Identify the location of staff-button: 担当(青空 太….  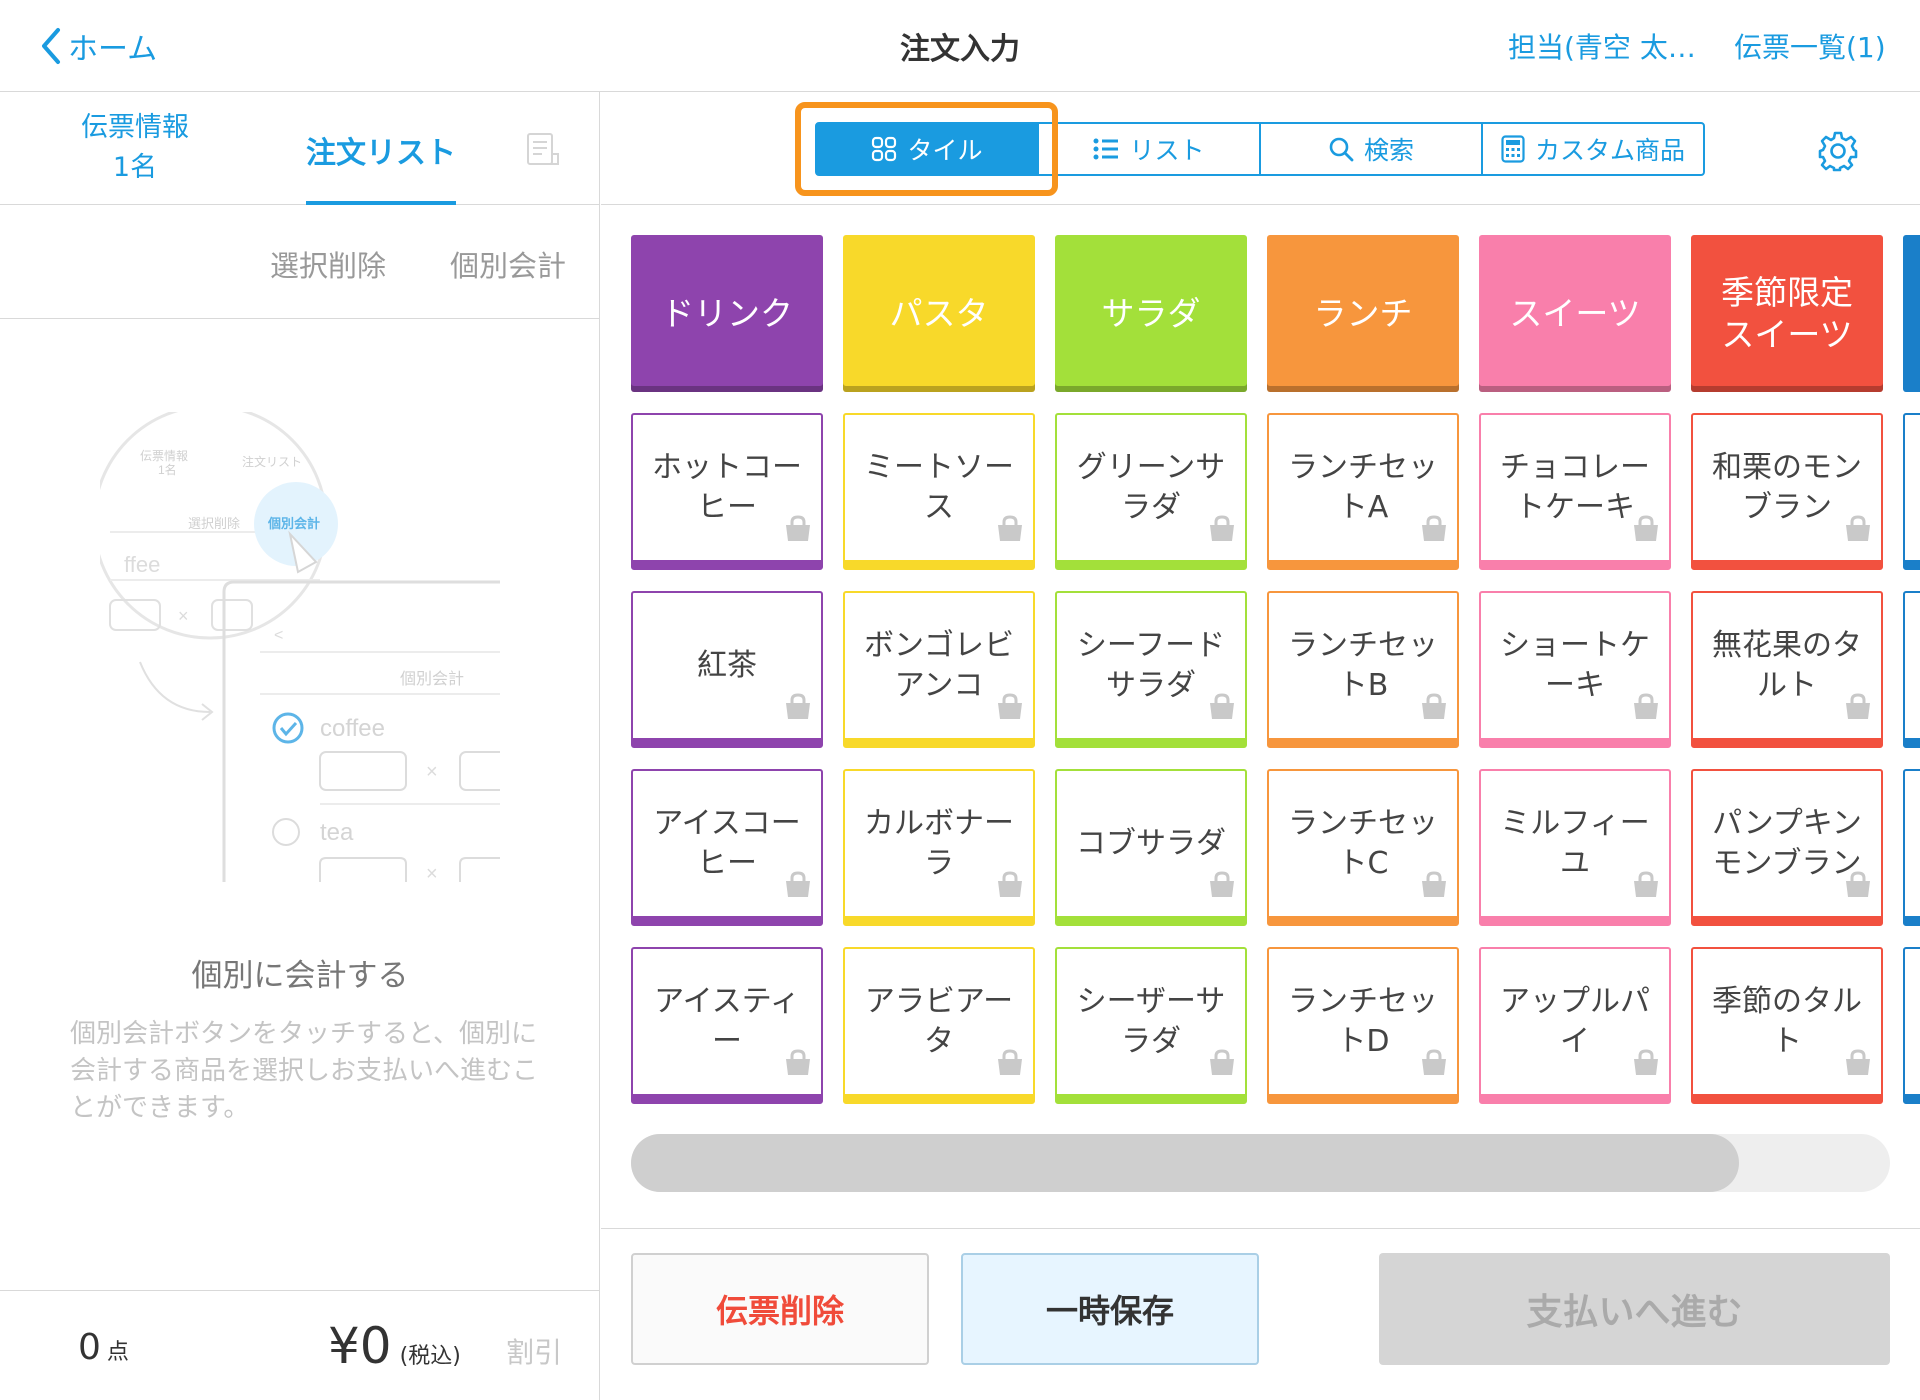
(1602, 46).